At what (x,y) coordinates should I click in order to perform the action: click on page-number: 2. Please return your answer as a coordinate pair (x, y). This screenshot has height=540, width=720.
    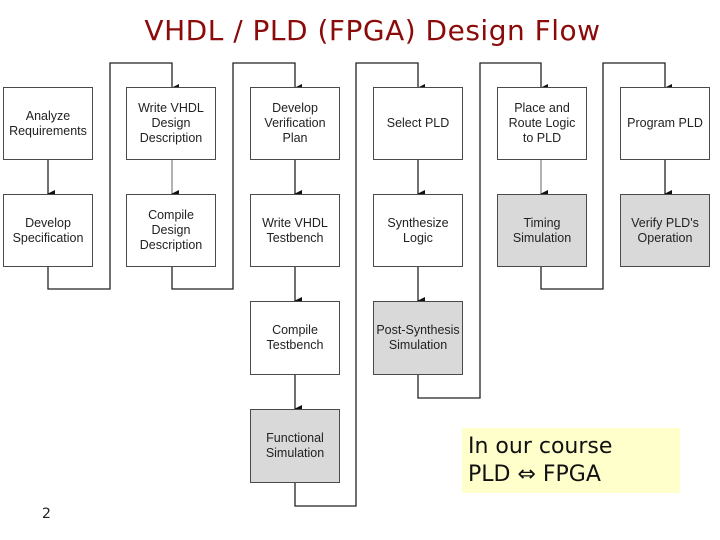
    Looking at the image, I should click on (46, 514).